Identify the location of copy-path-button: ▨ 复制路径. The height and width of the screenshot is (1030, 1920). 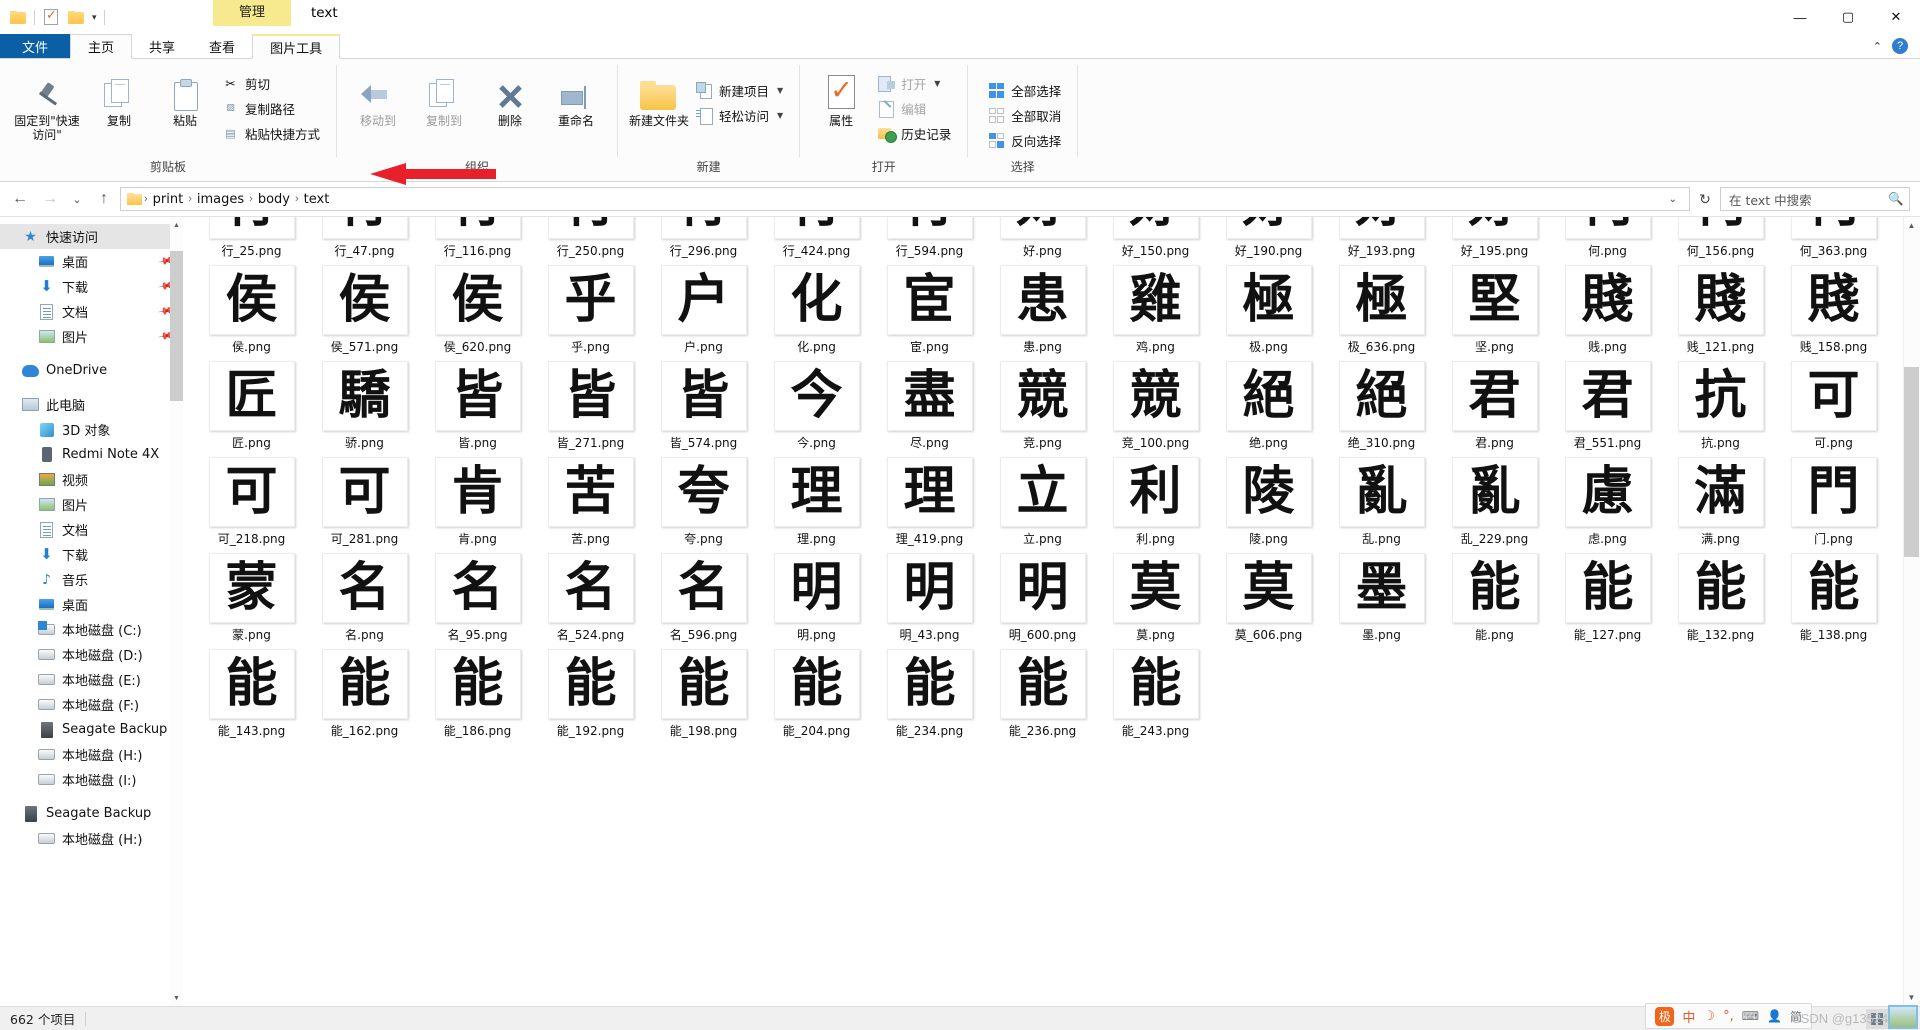
(273, 108).